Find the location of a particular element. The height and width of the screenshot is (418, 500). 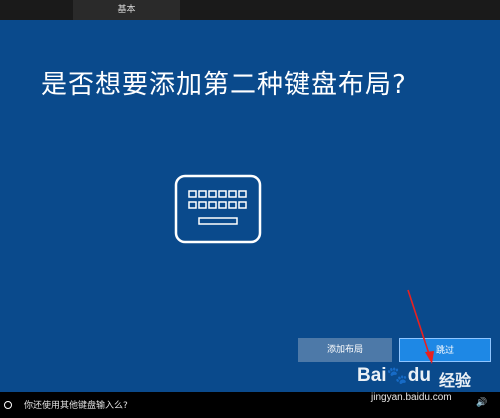

tab-basic: 基本 is located at coordinates (126, 10).